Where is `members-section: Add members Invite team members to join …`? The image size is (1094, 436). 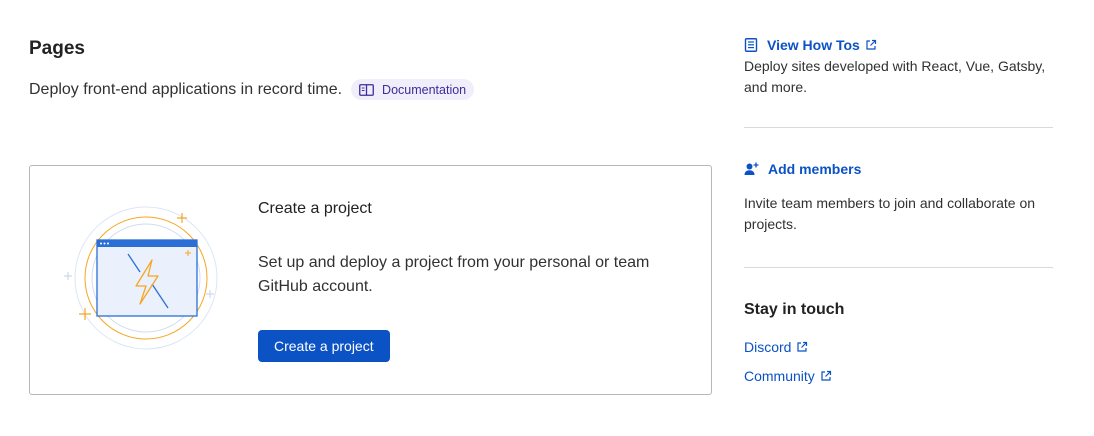
members-section: Add members Invite team members to join … is located at coordinates (899, 197).